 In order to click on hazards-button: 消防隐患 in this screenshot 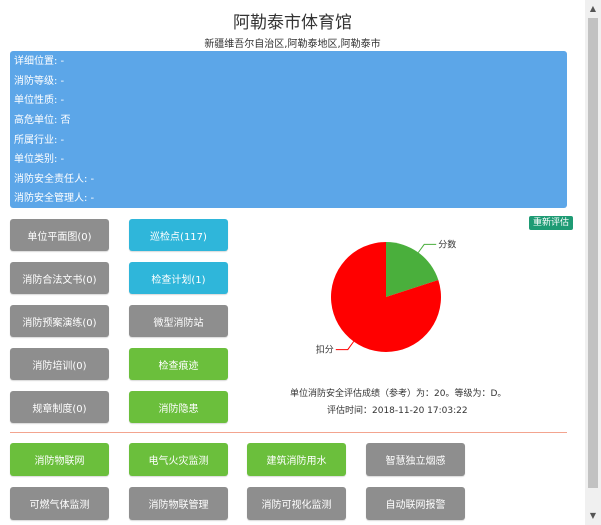, I will do `click(178, 407)`.